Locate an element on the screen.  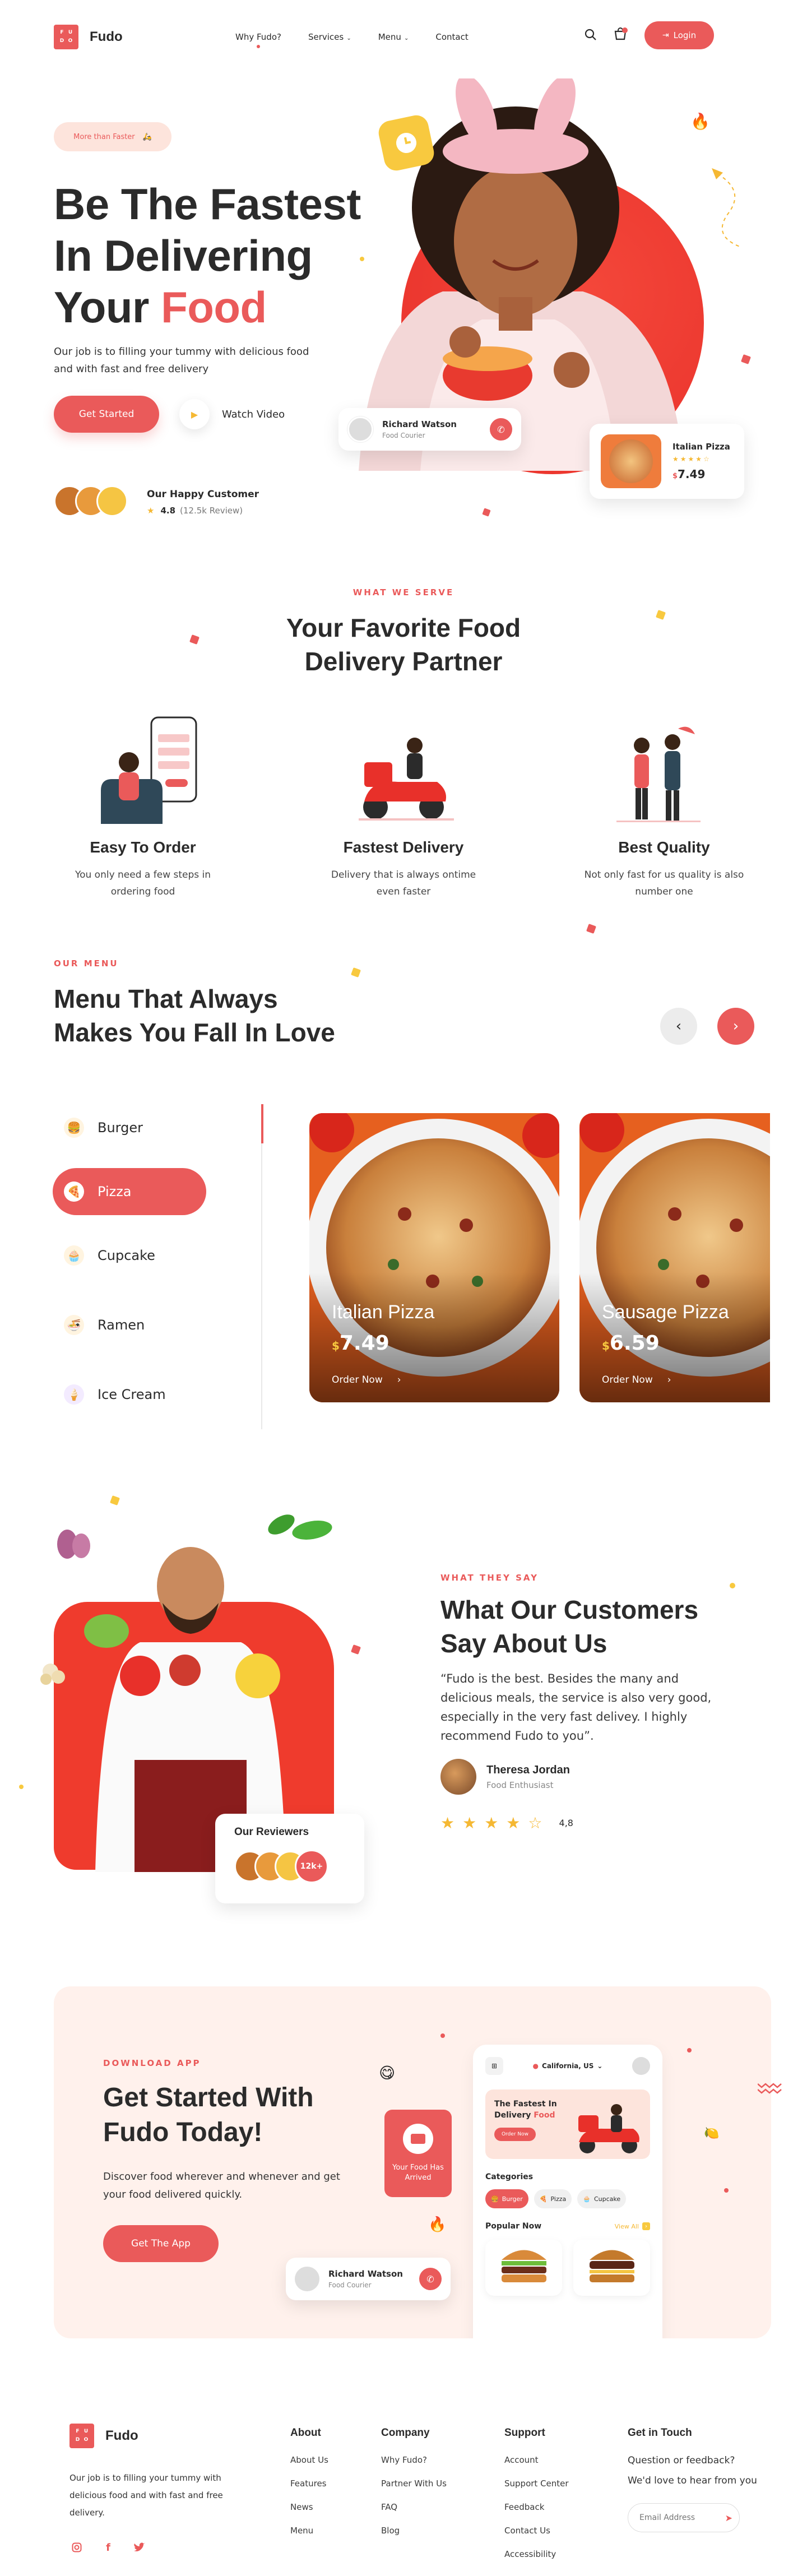
hero-title-line: Be The Fastest is located at coordinates (207, 204).